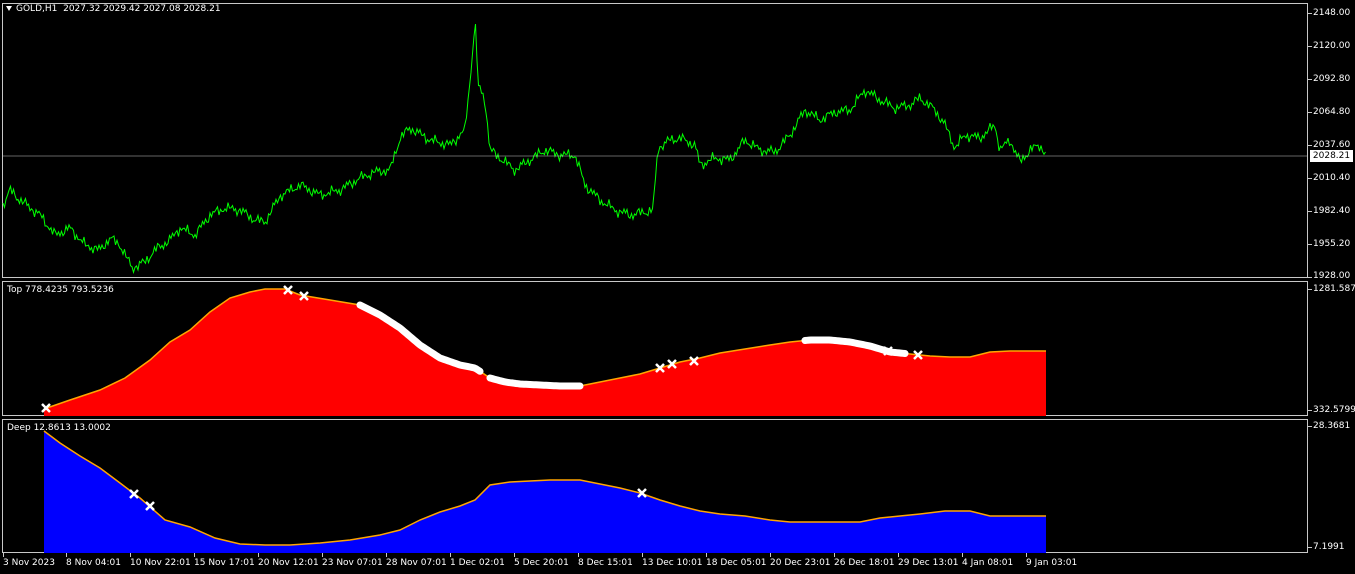  Describe the element at coordinates (288, 563) in the screenshot. I see `time-tick: 20 Nov 12:01` at that location.